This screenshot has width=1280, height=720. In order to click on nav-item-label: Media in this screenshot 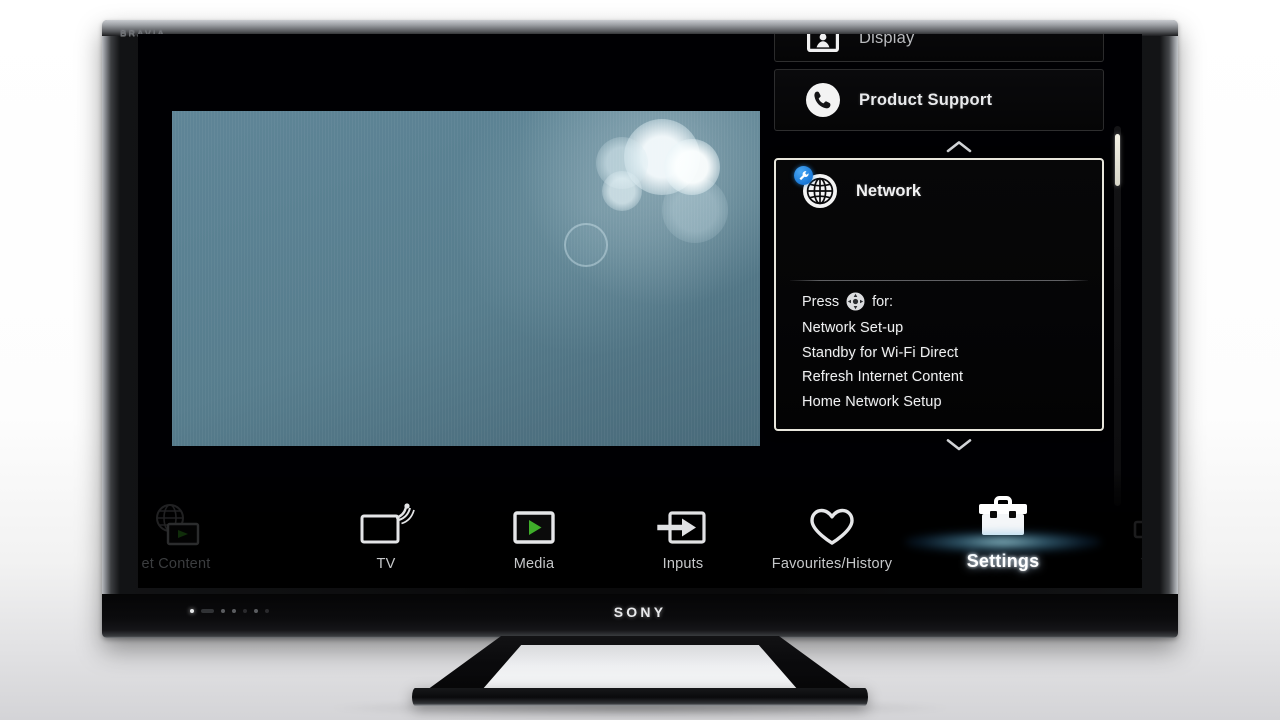, I will do `click(534, 564)`.